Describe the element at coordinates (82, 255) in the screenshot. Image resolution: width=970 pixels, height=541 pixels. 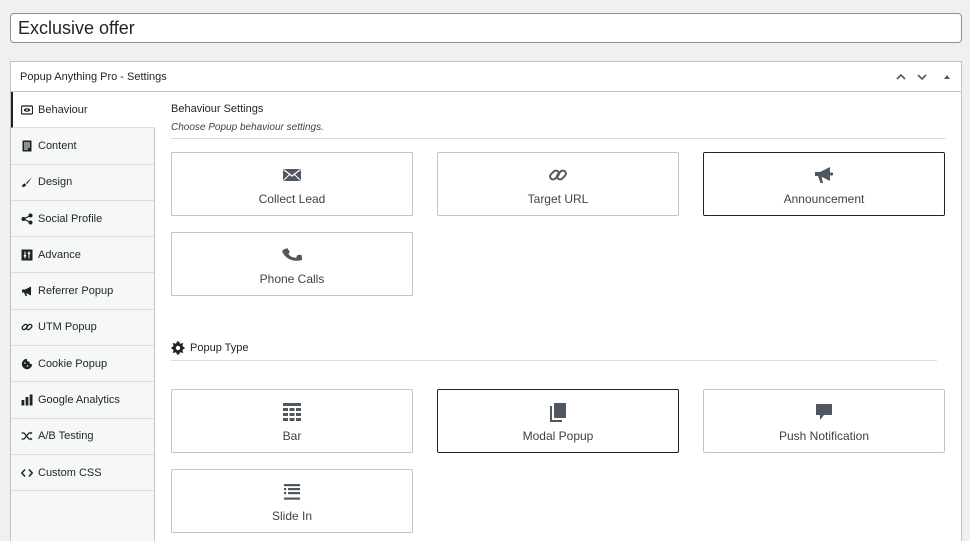
I see `tab-advance: Advance` at that location.